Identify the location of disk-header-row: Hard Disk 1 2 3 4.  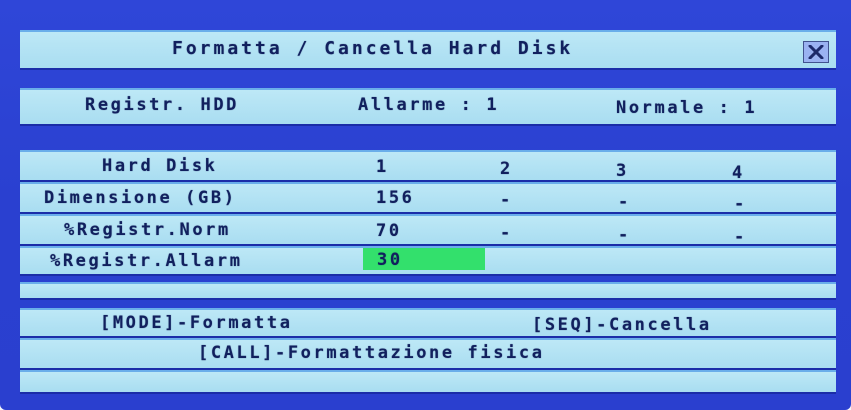
(428, 166).